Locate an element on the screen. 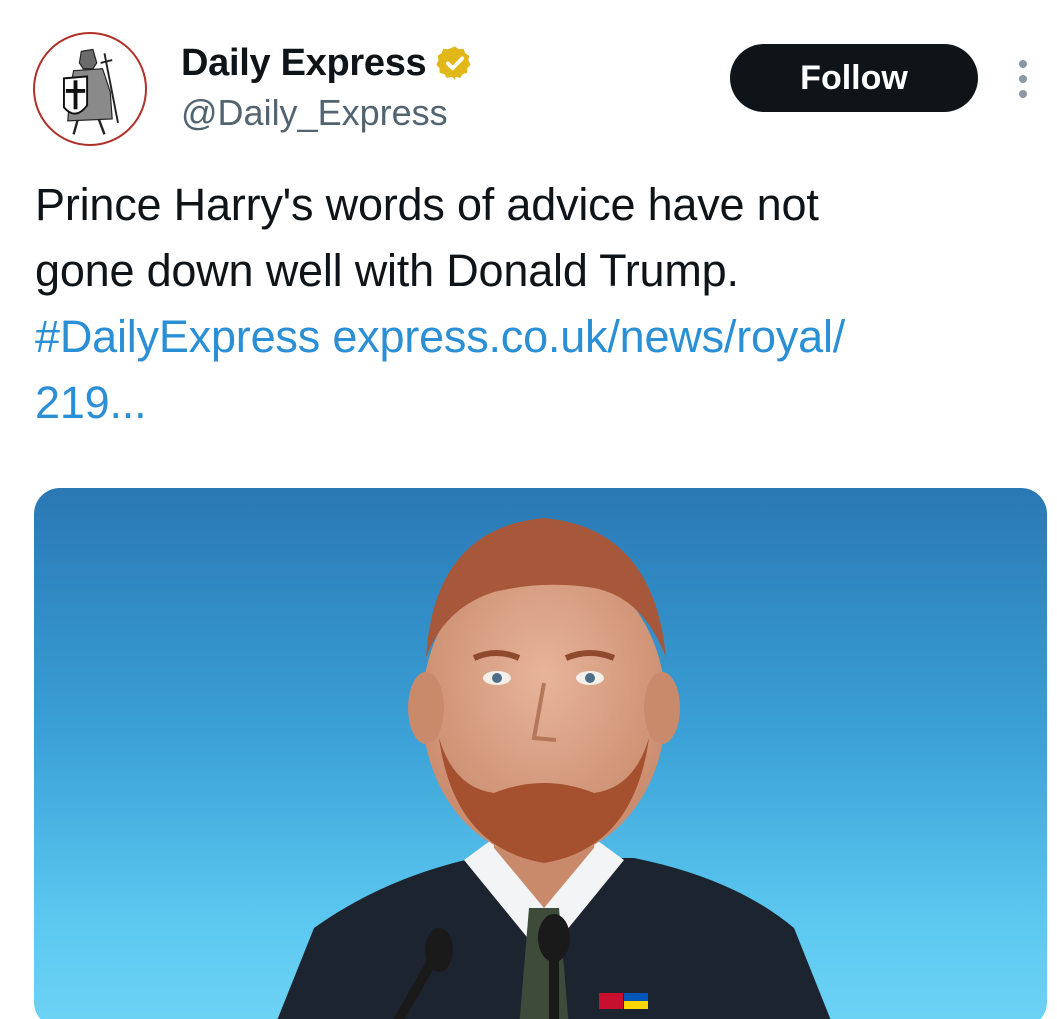 Image resolution: width=1057 pixels, height=1019 pixels. hashtag-link: #DailyExpress is located at coordinates (177, 336).